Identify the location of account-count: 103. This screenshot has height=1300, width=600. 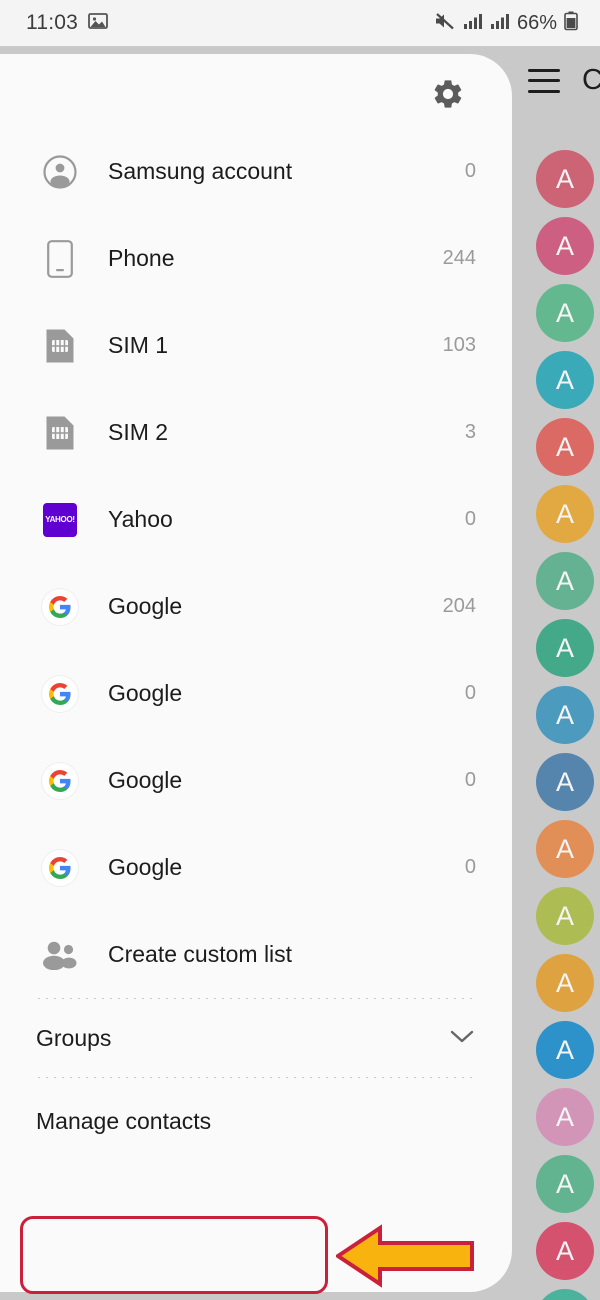
(459, 345).